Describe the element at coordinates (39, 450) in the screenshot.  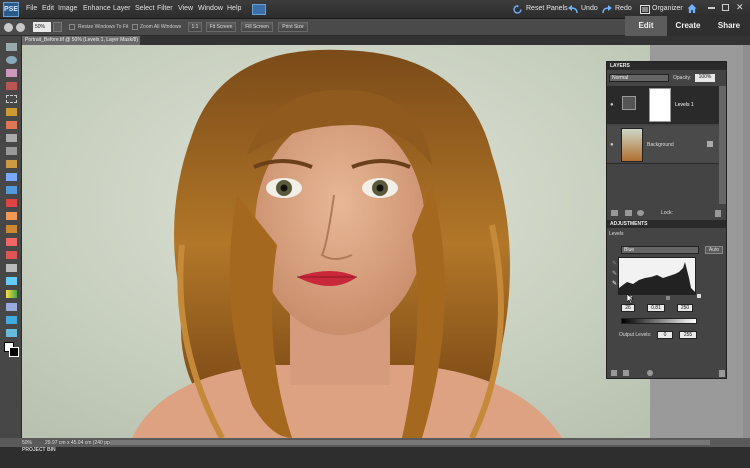
I see `project-bin-label: PROJECT BIN` at that location.